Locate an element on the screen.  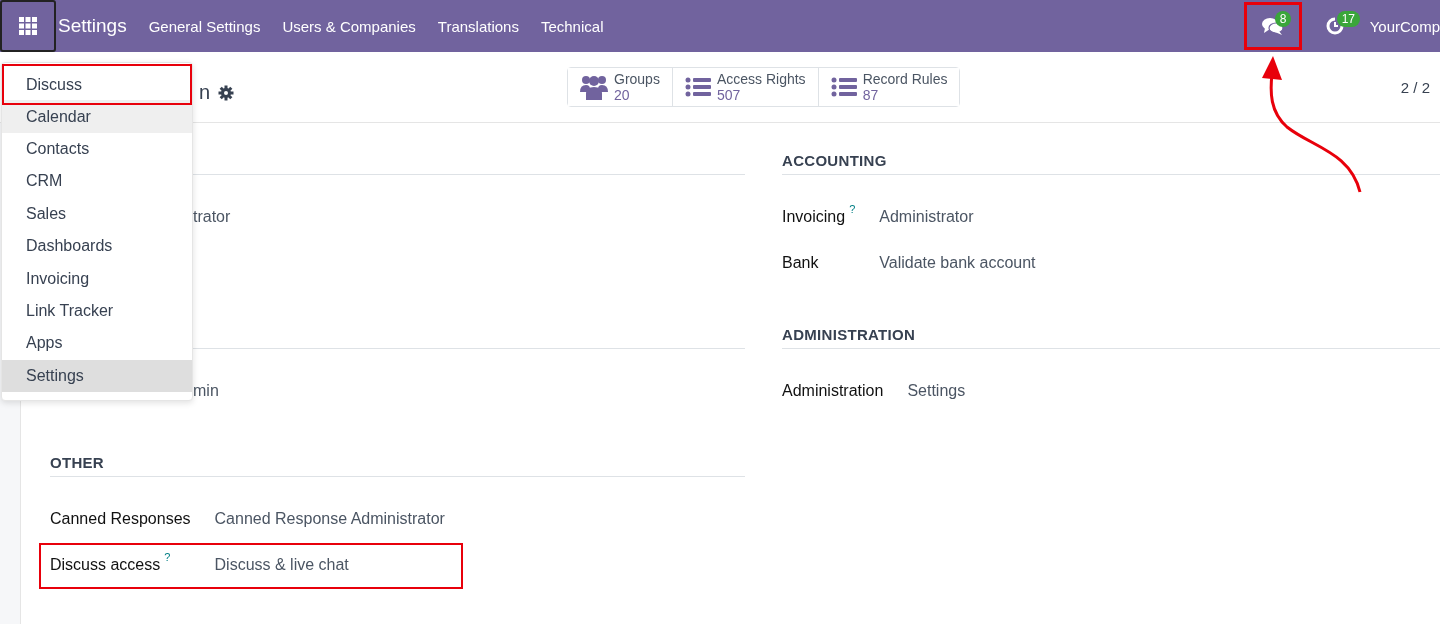
field-label: Discuss access $^{?}$ is located at coordinates (111, 564).